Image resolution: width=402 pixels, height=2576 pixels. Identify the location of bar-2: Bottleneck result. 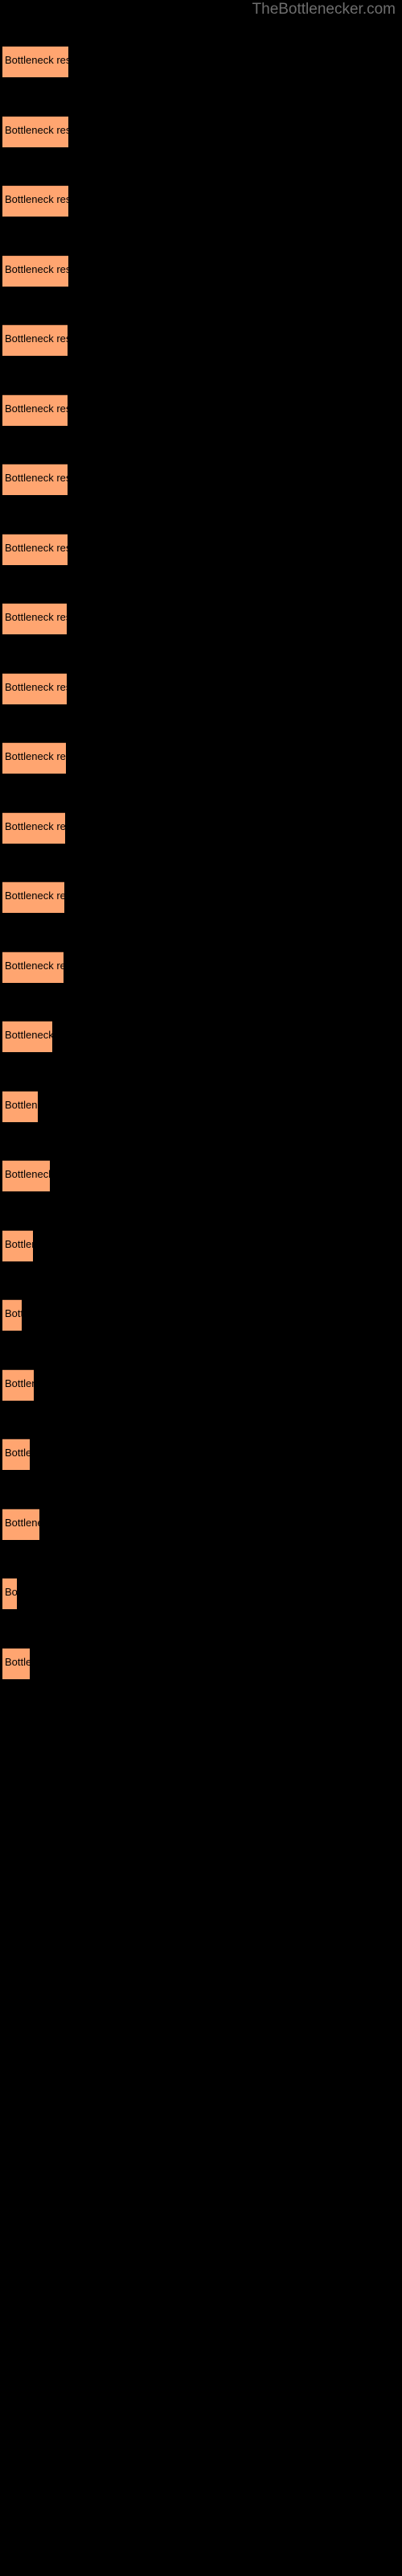
(35, 131).